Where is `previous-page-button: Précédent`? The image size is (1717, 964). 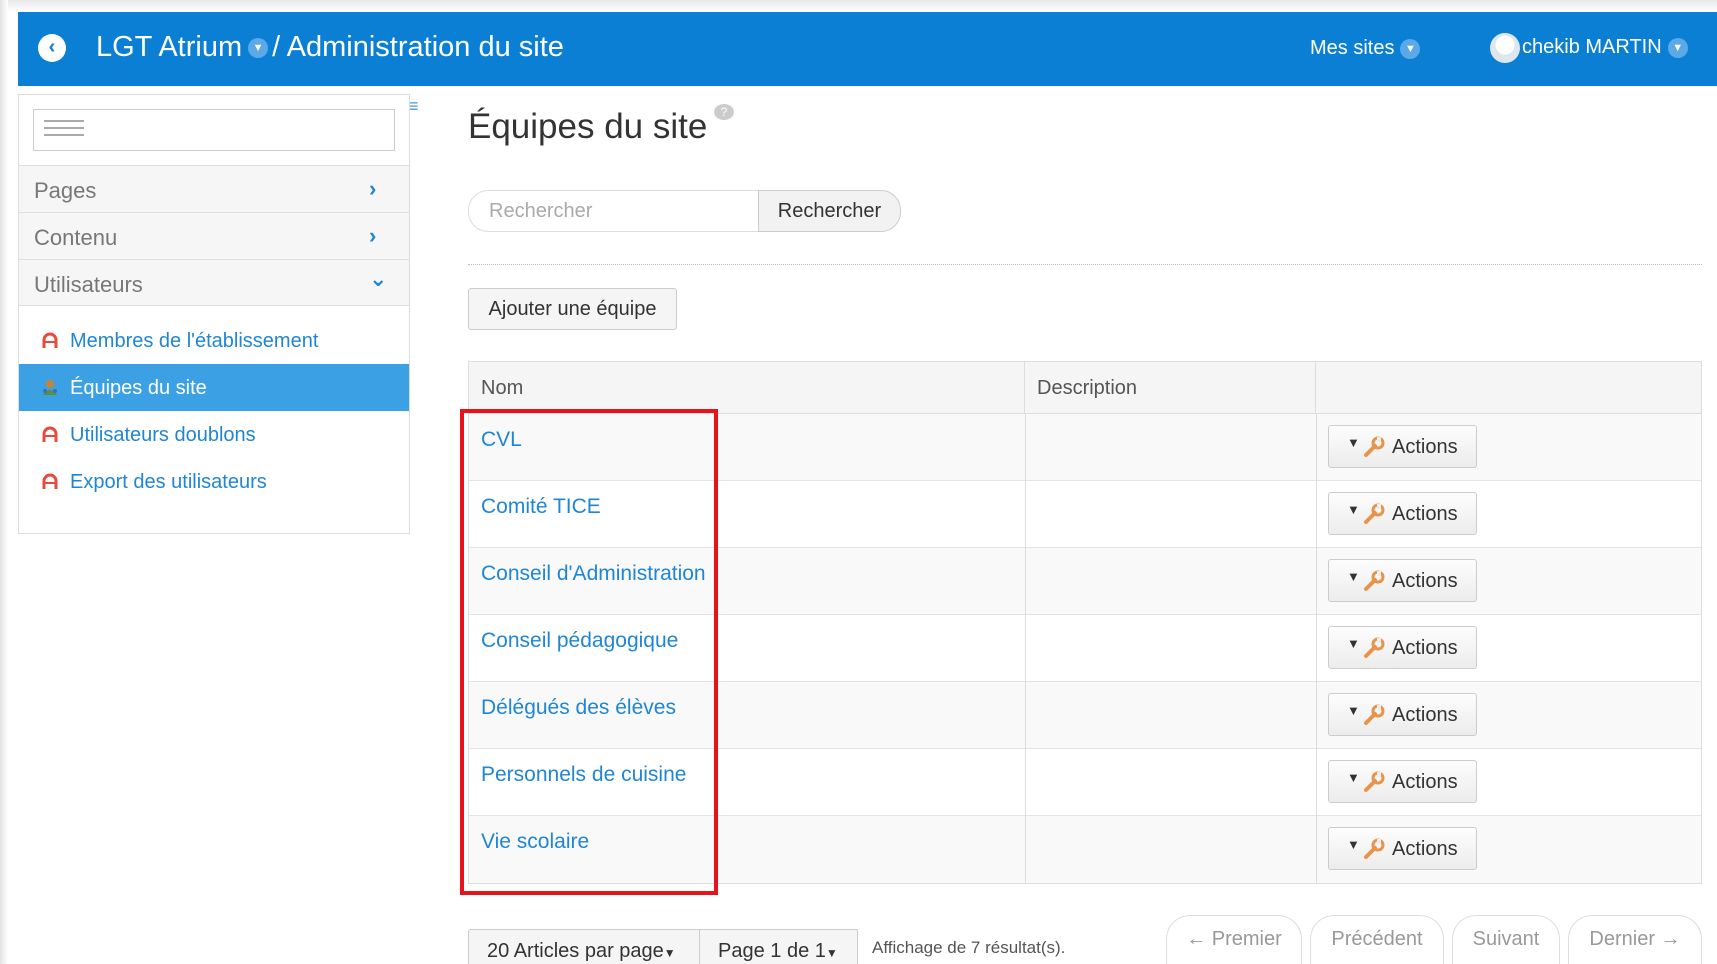
previous-page-button: Précédent is located at coordinates (1377, 939).